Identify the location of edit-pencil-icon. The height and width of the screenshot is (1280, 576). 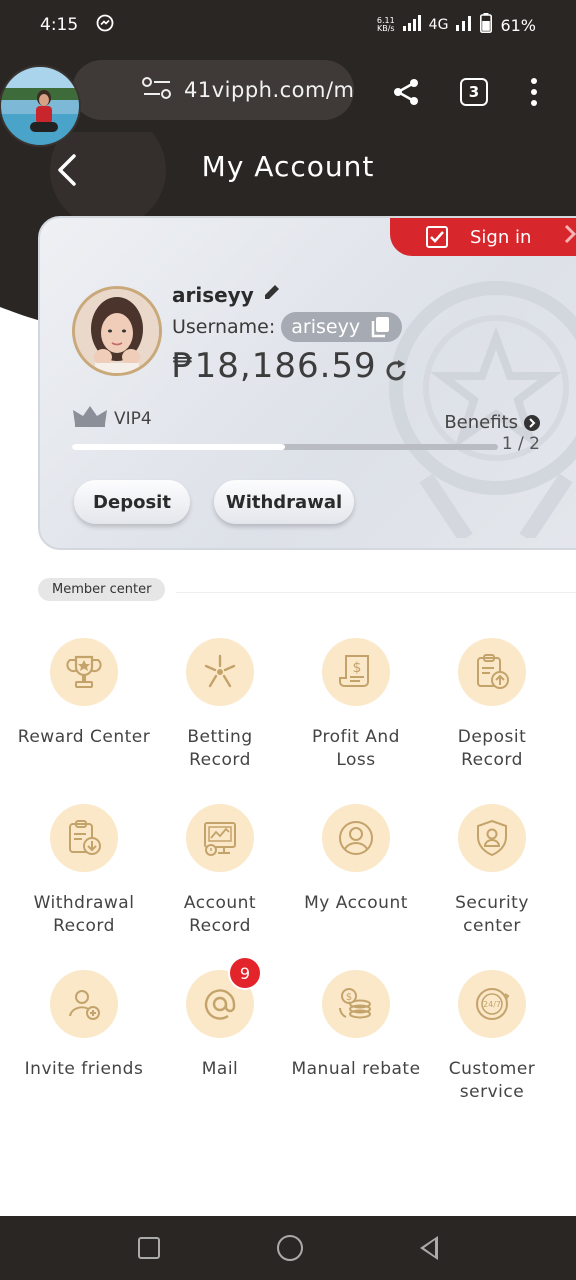
(272, 294).